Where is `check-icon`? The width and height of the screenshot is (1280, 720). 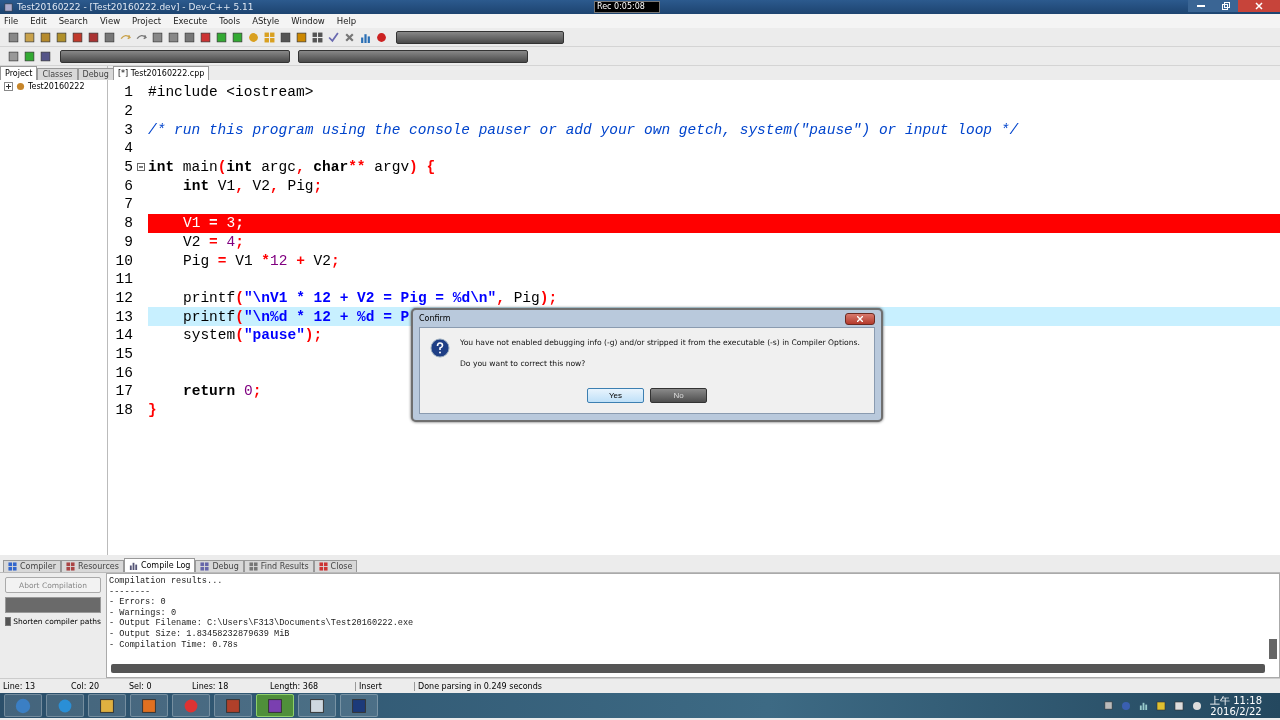 check-icon is located at coordinates (333, 37).